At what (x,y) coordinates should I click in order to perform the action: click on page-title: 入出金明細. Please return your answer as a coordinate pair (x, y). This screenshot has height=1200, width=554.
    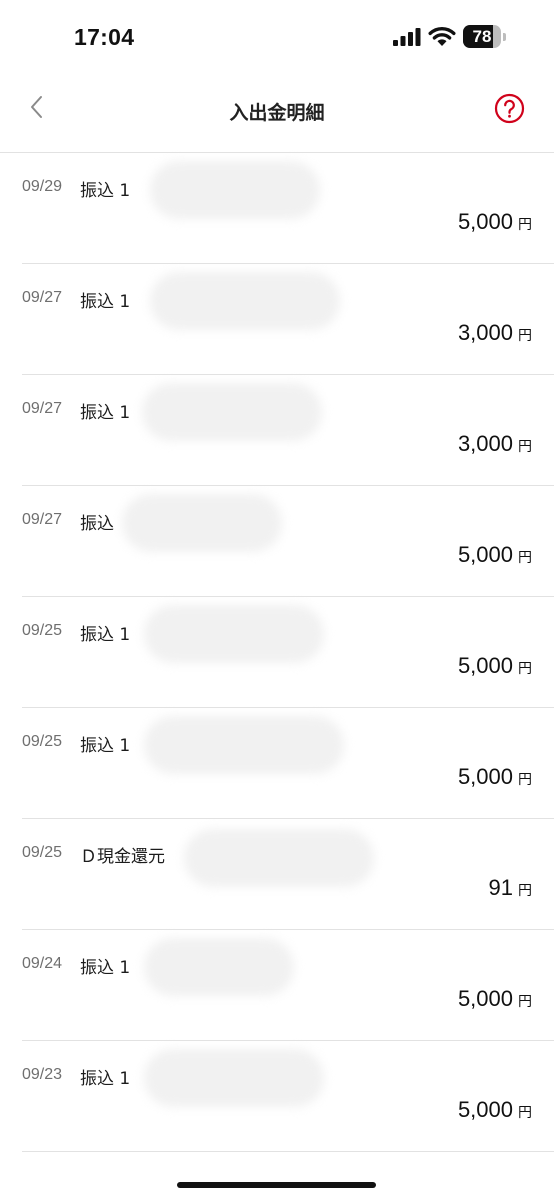
    Looking at the image, I should click on (277, 113).